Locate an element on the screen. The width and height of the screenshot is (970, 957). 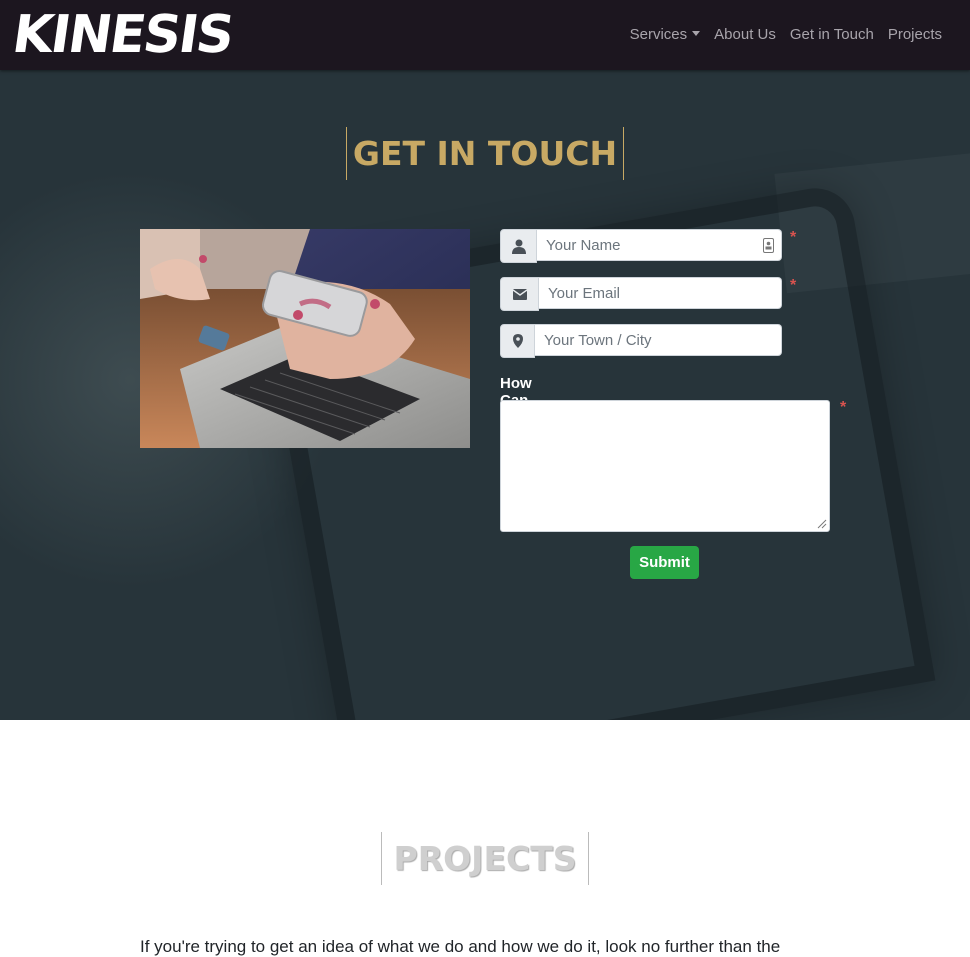
email-placeholder: Your Email is located at coordinates (584, 293).